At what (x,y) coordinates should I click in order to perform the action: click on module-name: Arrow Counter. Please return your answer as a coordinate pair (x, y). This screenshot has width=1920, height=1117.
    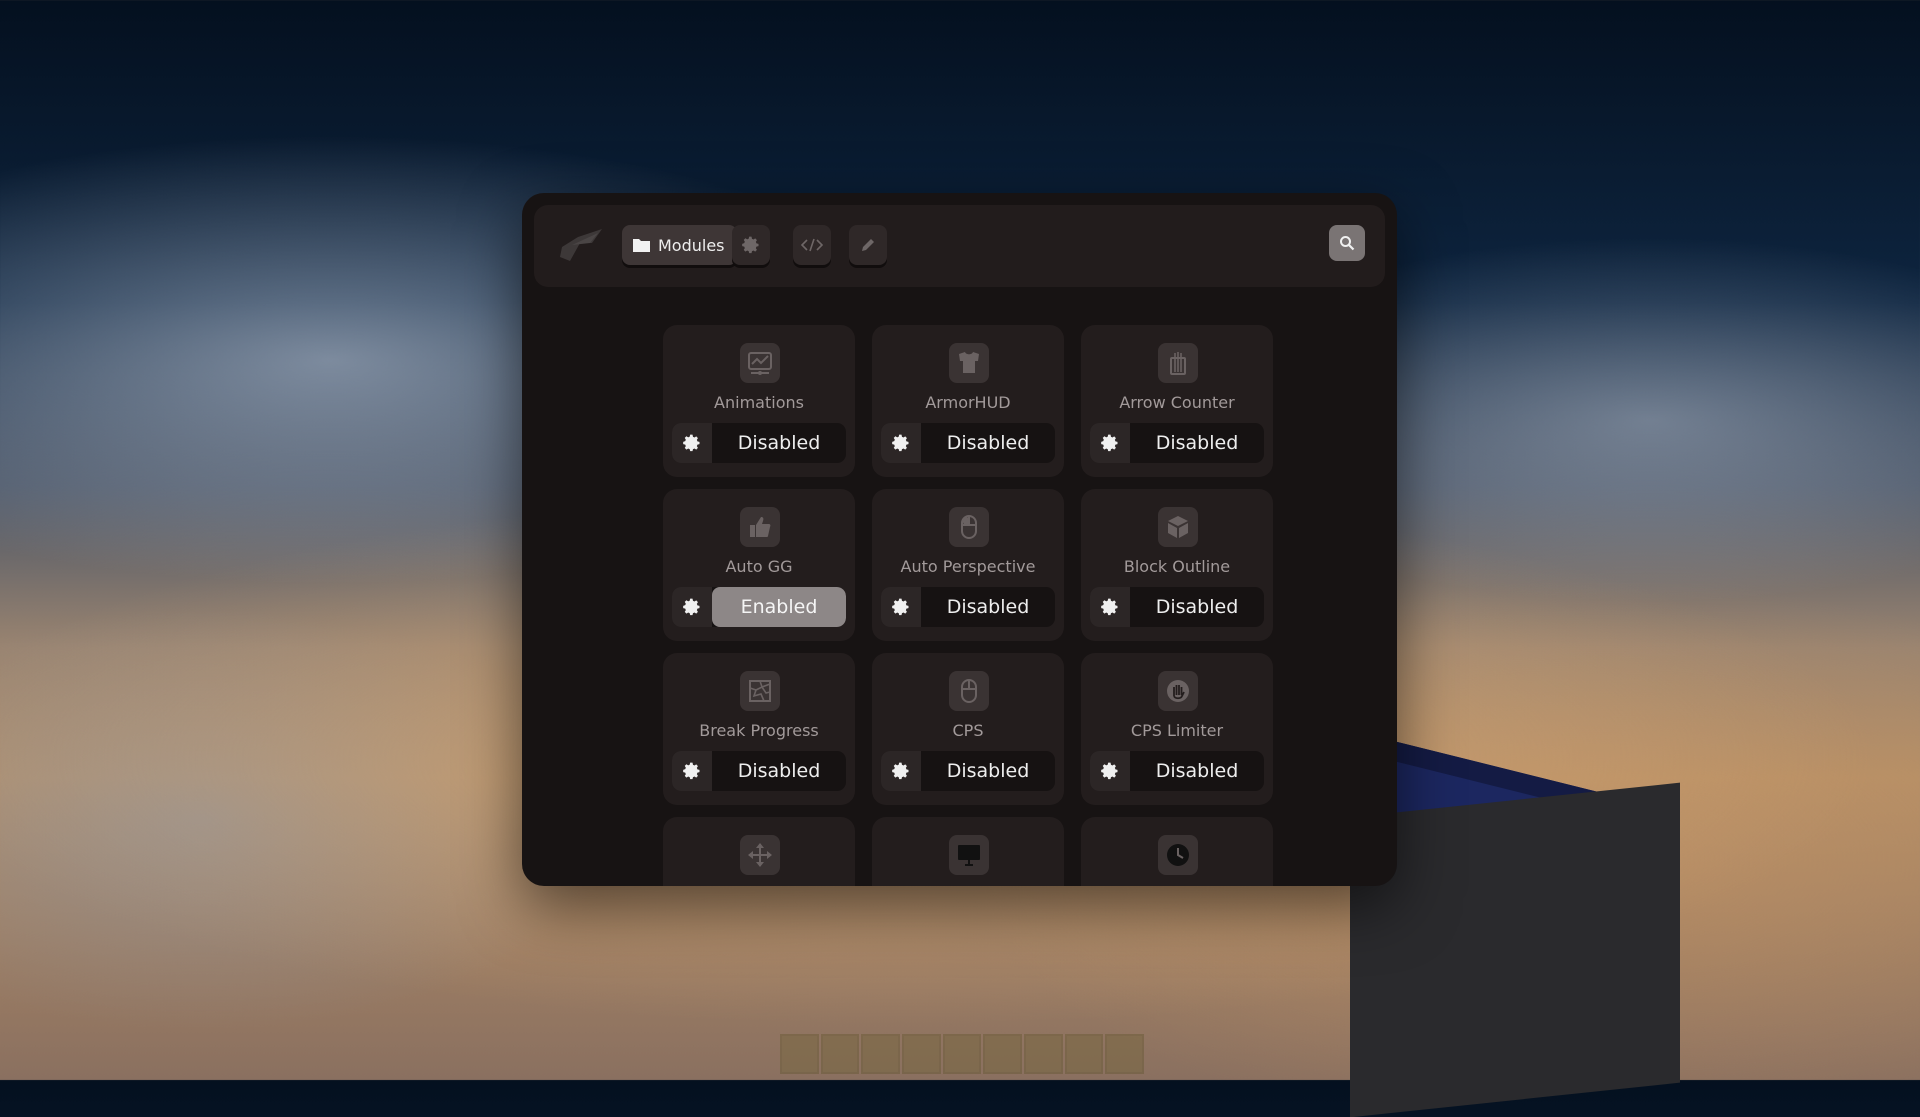
    Looking at the image, I should click on (1177, 402).